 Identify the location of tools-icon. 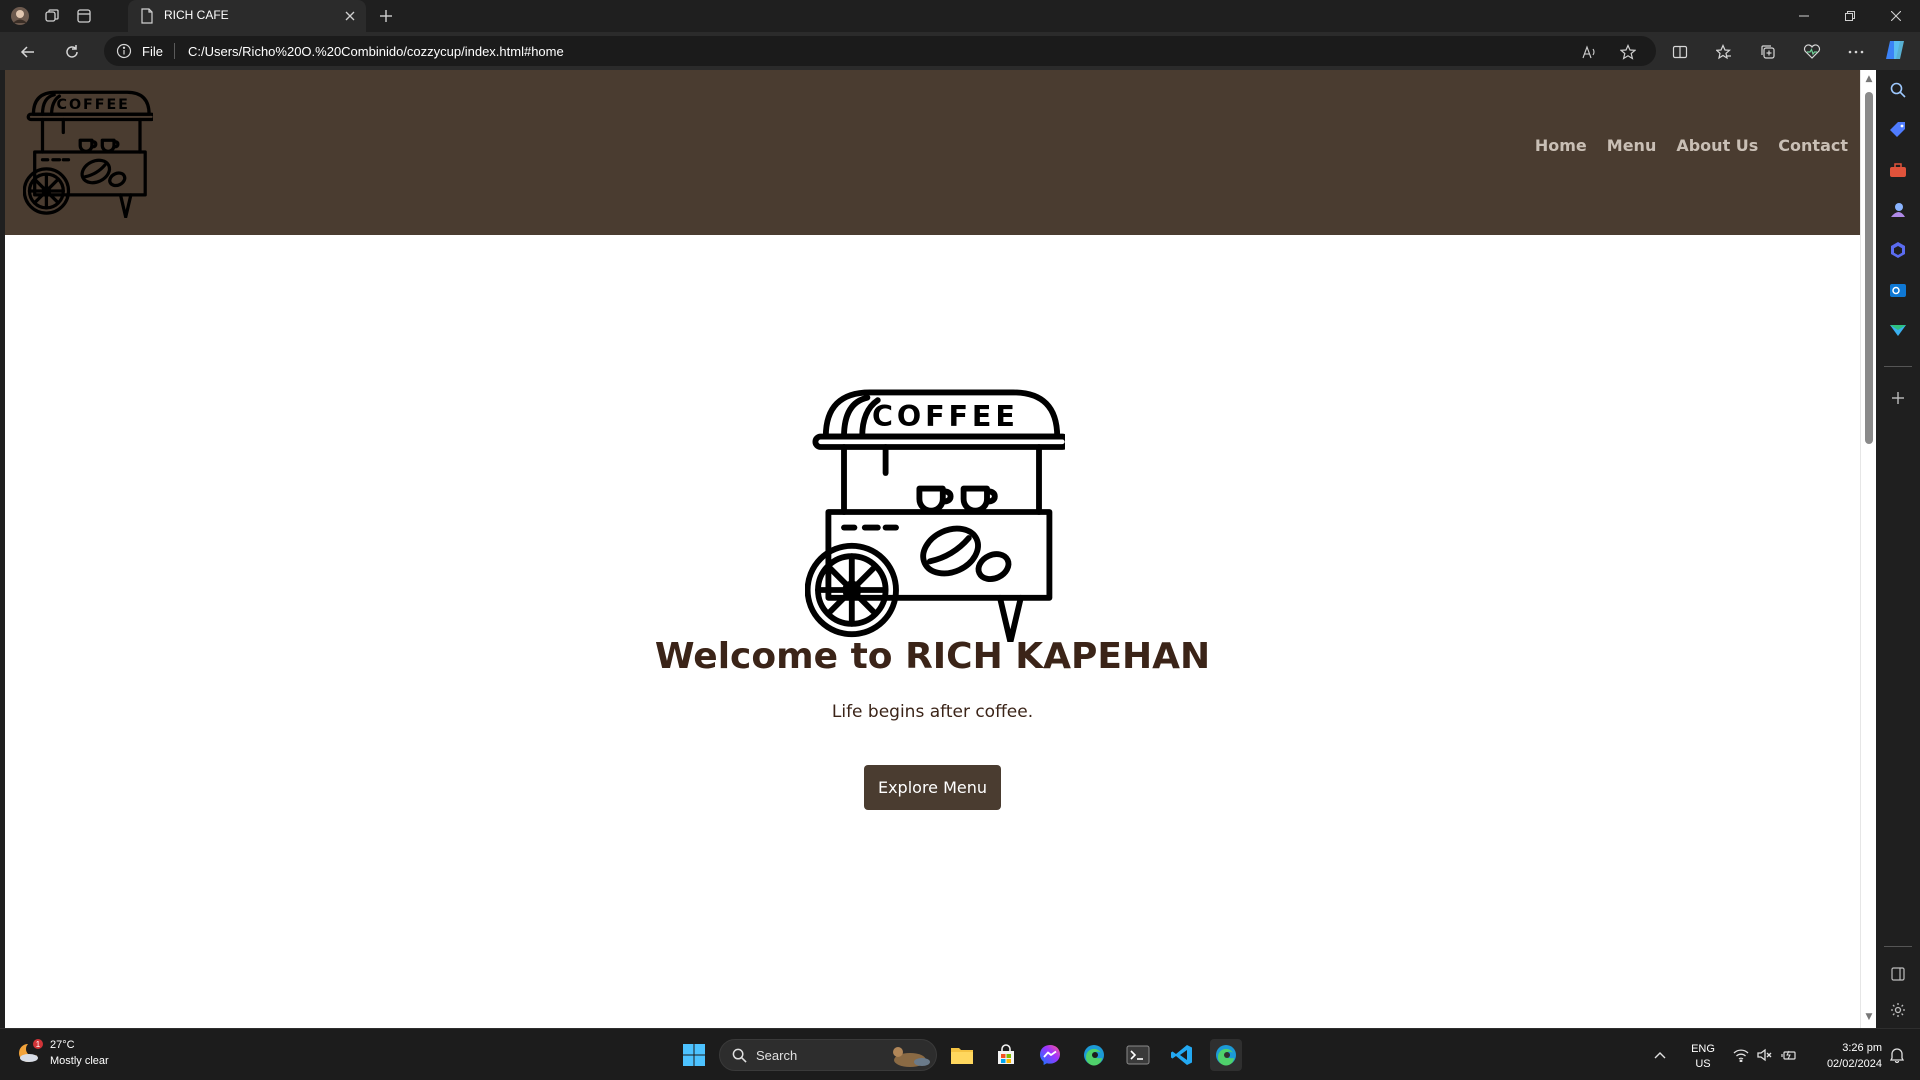
(1898, 170).